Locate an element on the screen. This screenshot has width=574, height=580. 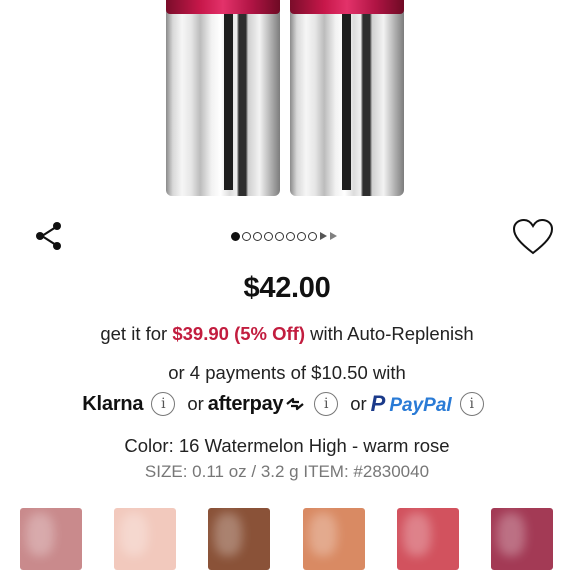
heart-icon is located at coordinates (533, 237).